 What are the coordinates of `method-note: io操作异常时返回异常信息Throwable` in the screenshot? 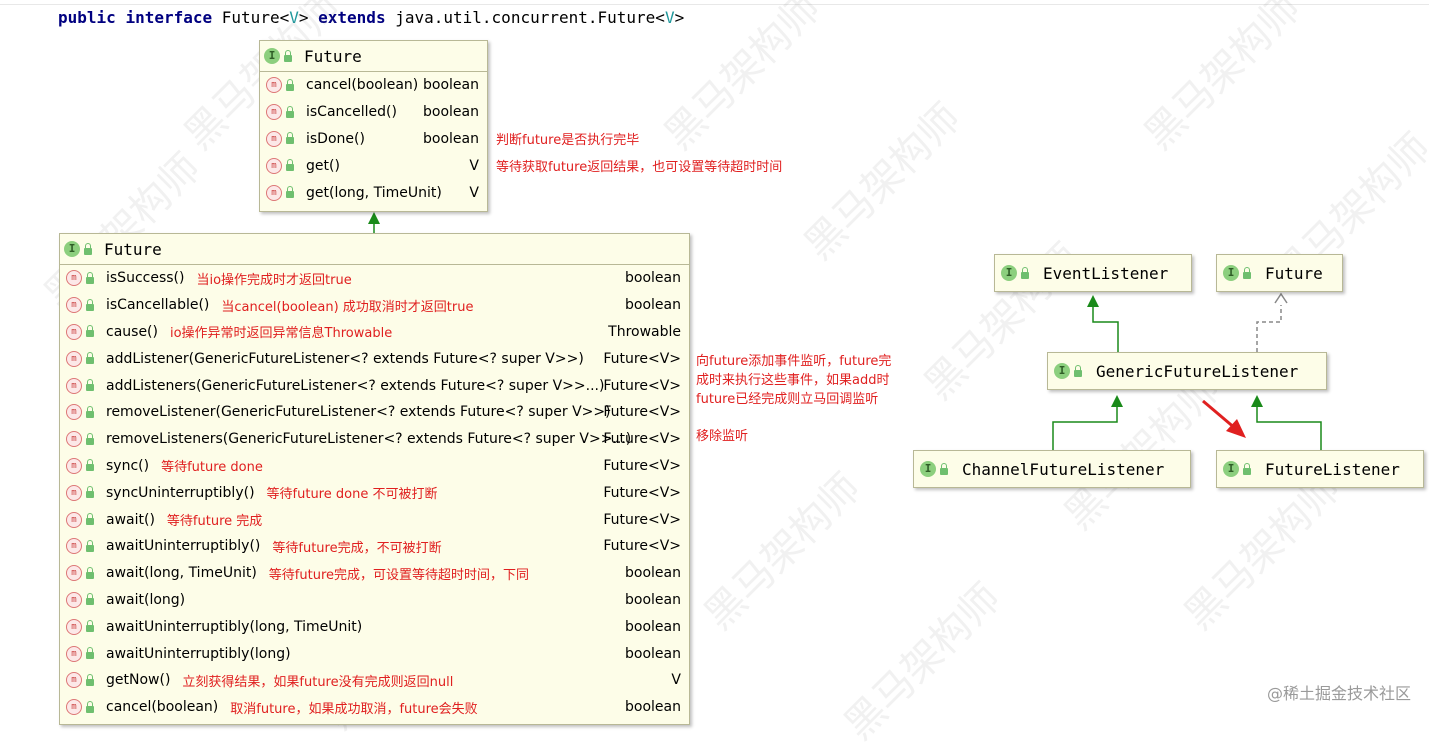 It's located at (281, 334).